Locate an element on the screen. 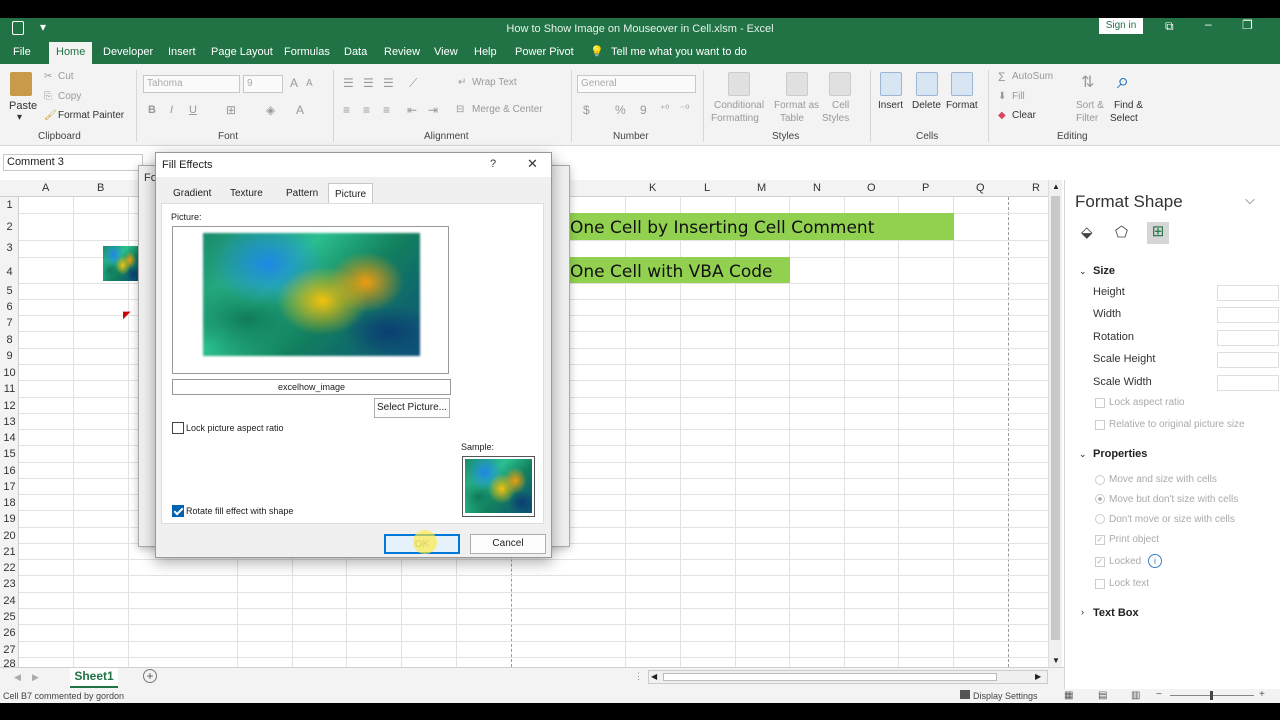 This screenshot has width=1280, height=720. row-header-7: 7 is located at coordinates (9, 323).